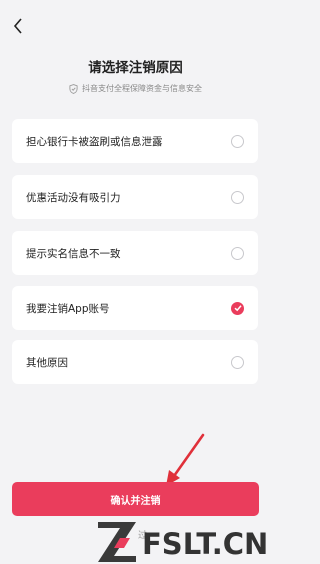  I want to click on annotation-arrow-icon, so click(185, 459).